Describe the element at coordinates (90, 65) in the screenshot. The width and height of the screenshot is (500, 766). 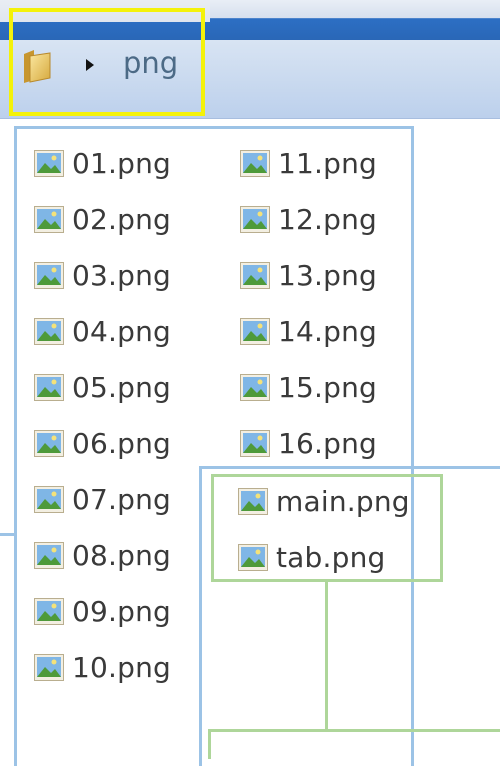
I see `chevron-right-icon` at that location.